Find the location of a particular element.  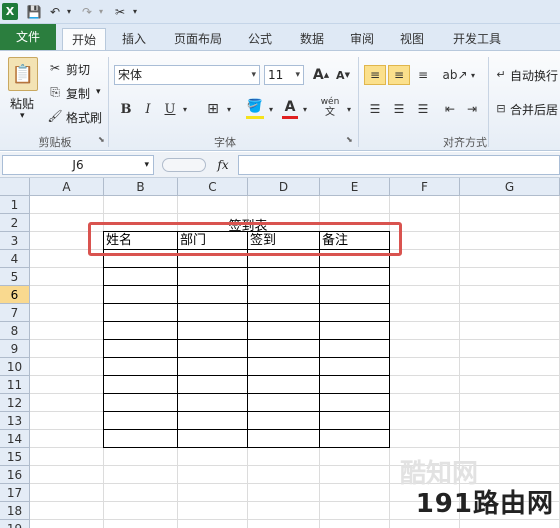

align-left-icon: ☰ is located at coordinates (375, 109).